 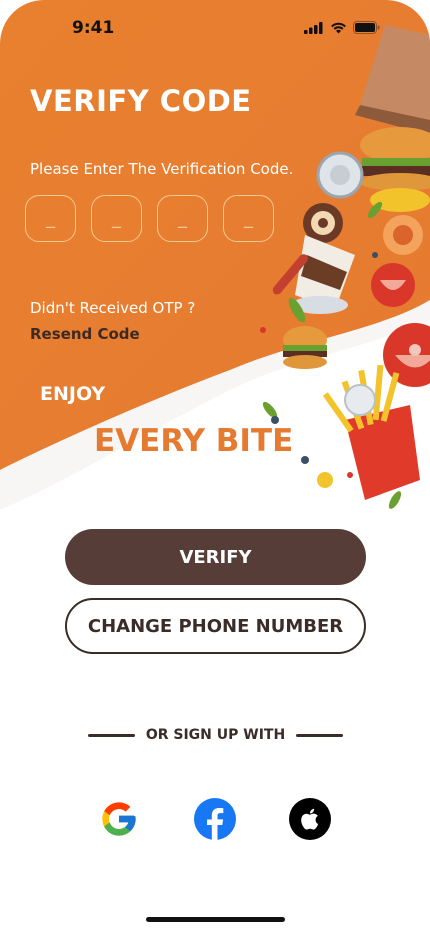 What do you see at coordinates (113, 308) in the screenshot?
I see `otp-not-received-text: Didn't Received OTP ?` at bounding box center [113, 308].